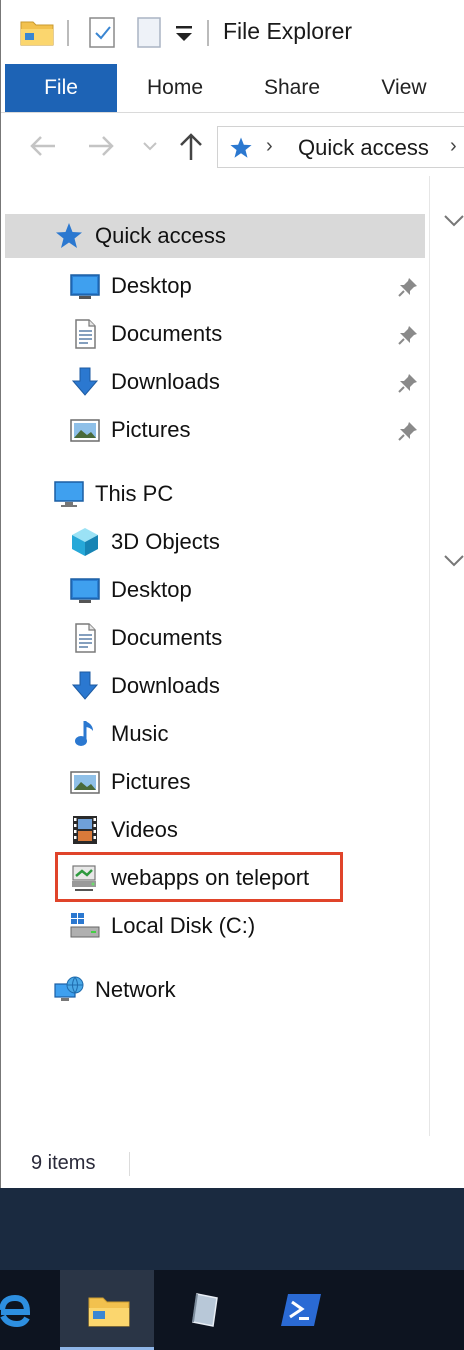 This screenshot has height=1350, width=464. Describe the element at coordinates (232, 1164) in the screenshot. I see `status-bar: 9 items` at that location.